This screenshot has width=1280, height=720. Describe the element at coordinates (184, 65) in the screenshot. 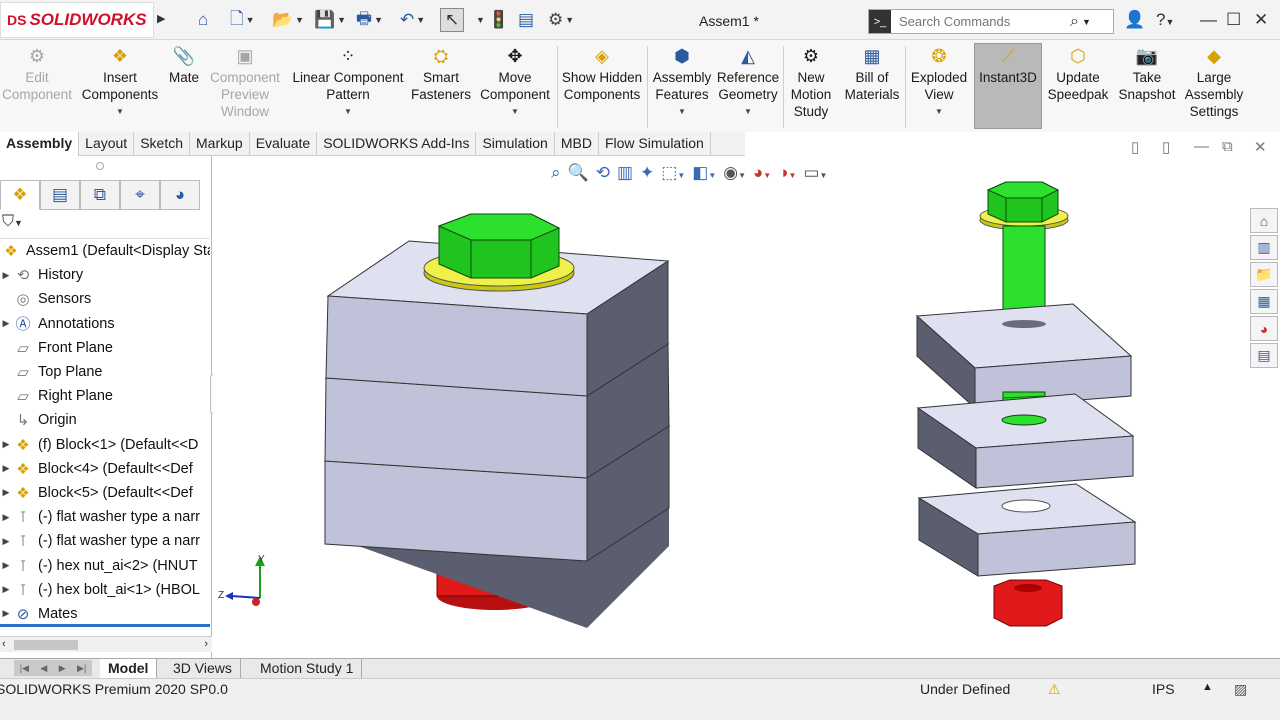

I see `mate-button: 📎 Mate` at that location.